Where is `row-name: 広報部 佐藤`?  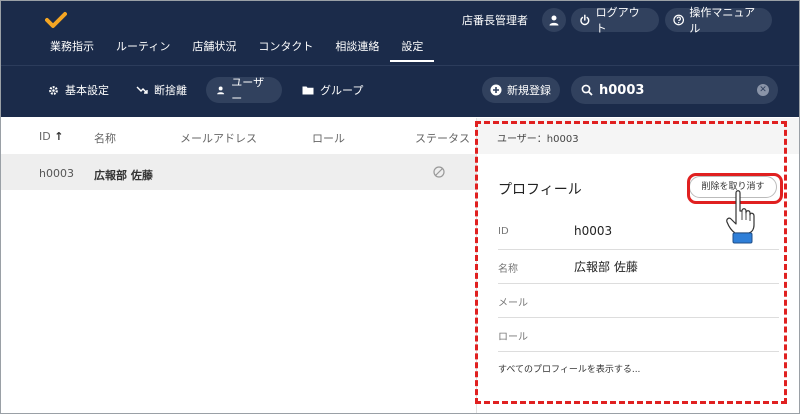 row-name: 広報部 佐藤 is located at coordinates (123, 175).